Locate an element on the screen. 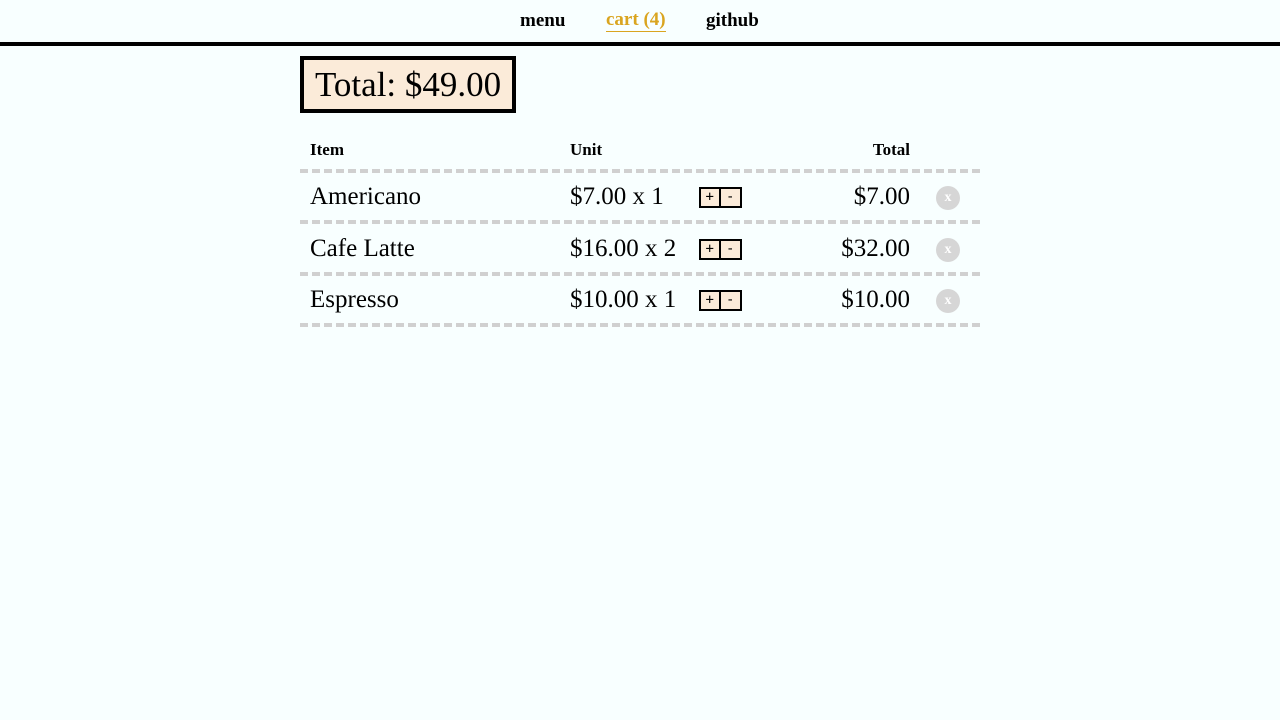  cart-row: Espresso $10.00 x 1 + - $10.00 x is located at coordinates (640, 300).